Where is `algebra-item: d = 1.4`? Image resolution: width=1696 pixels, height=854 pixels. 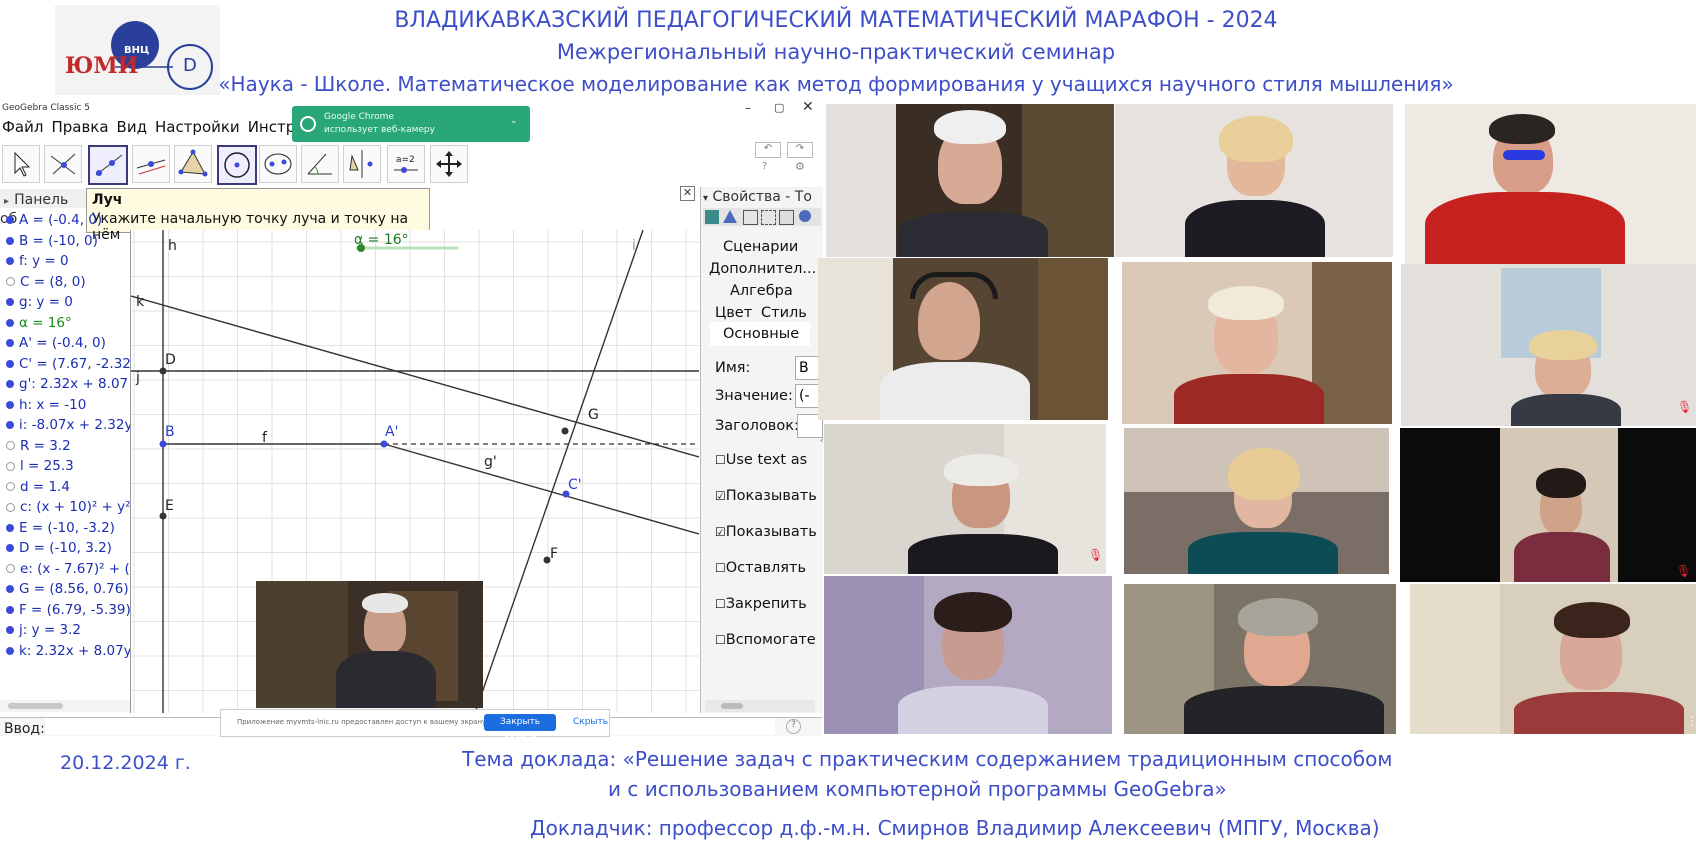 algebra-item: d = 1.4 is located at coordinates (38, 487).